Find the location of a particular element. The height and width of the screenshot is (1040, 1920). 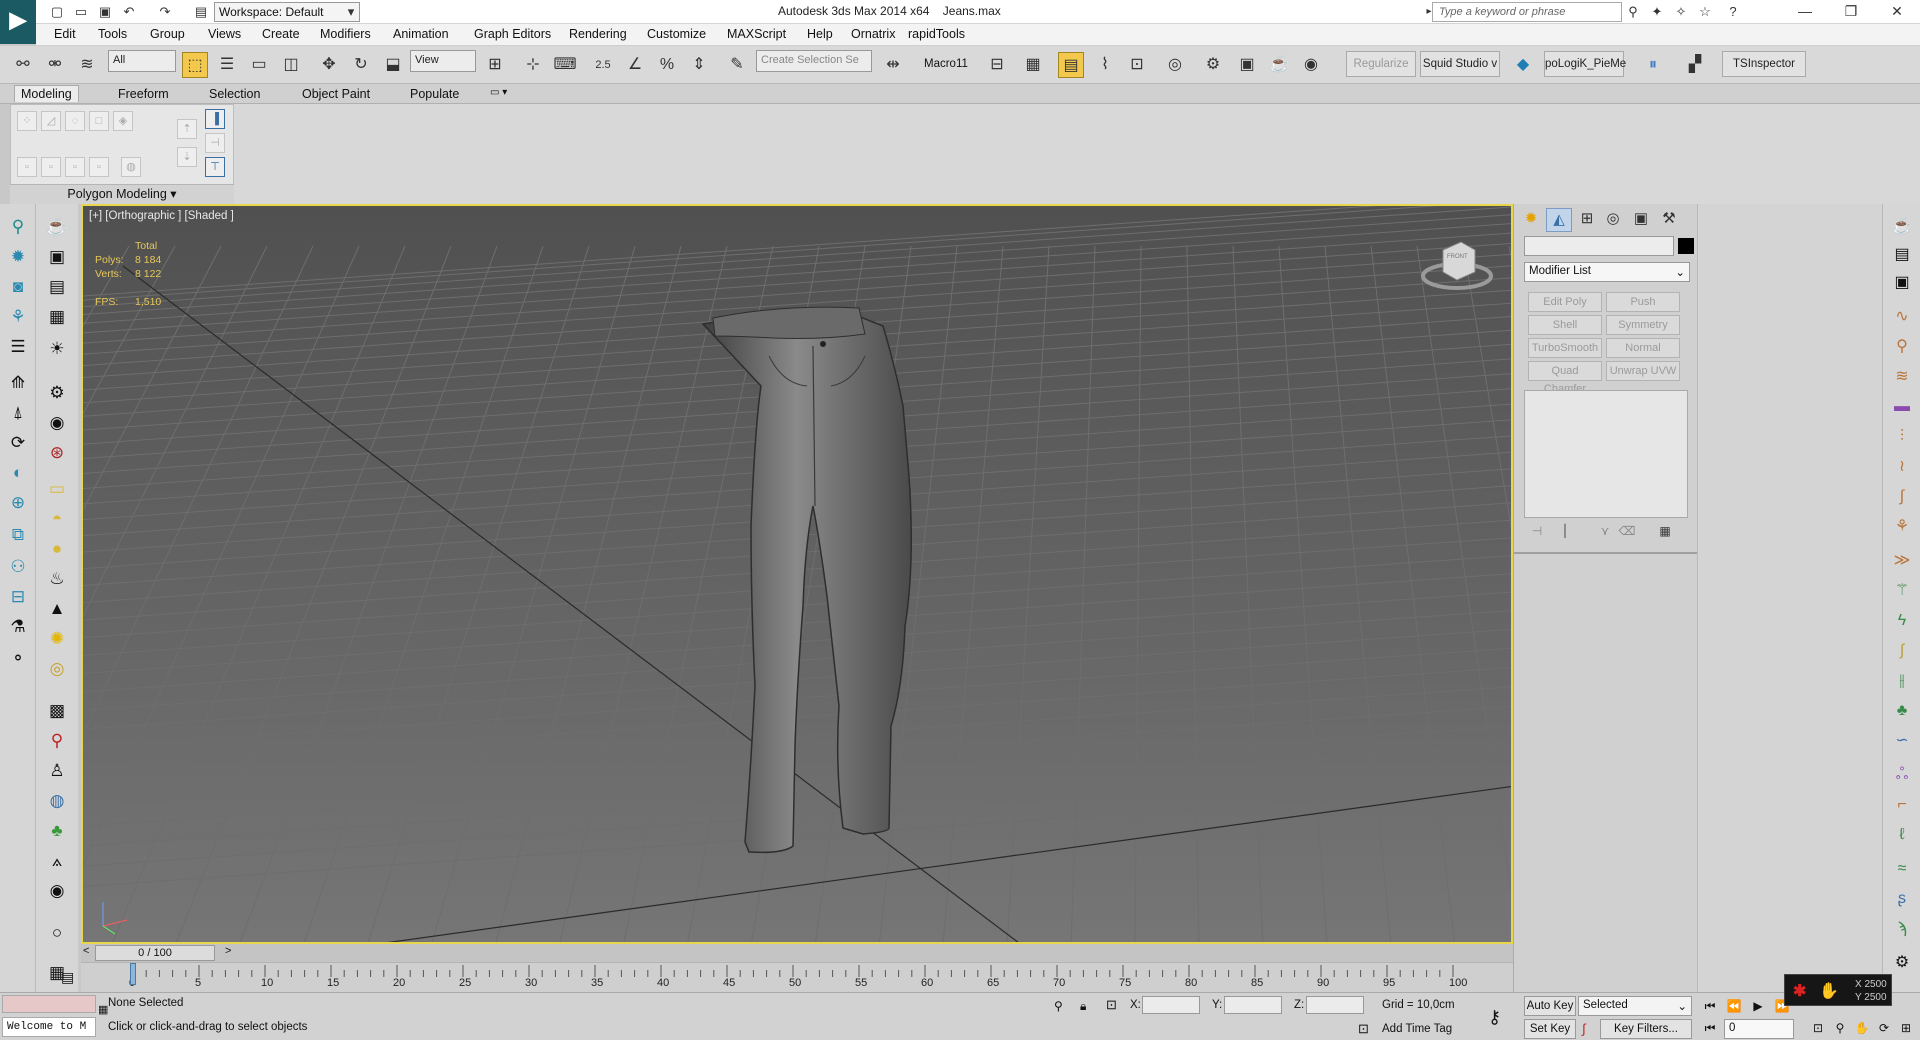

normal-button: Normal is located at coordinates (1643, 348).